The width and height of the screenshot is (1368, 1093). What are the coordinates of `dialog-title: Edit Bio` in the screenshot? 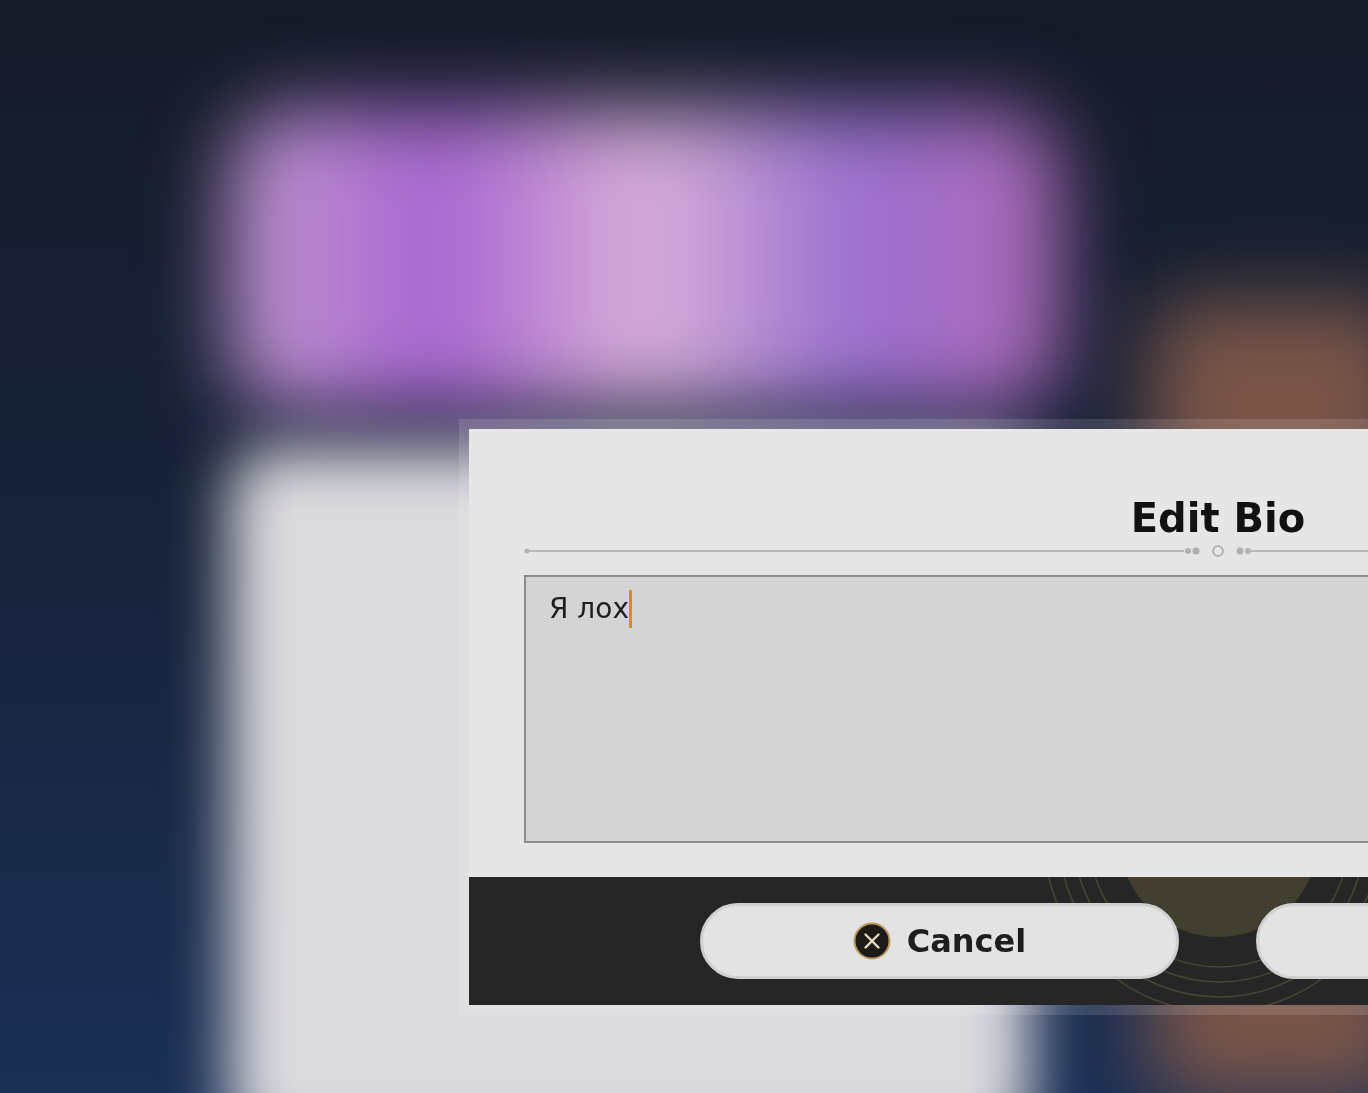 It's located at (1218, 518).